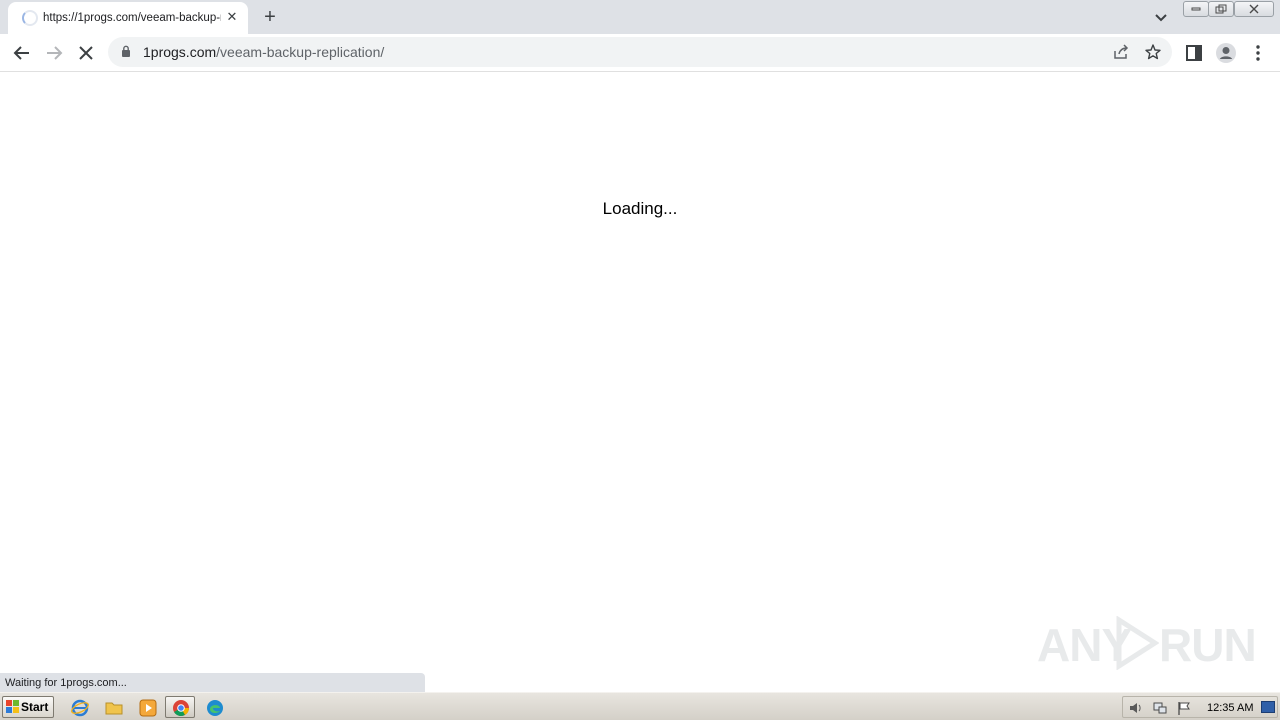 The height and width of the screenshot is (720, 1280). What do you see at coordinates (1121, 52) in the screenshot?
I see `share-icon` at bounding box center [1121, 52].